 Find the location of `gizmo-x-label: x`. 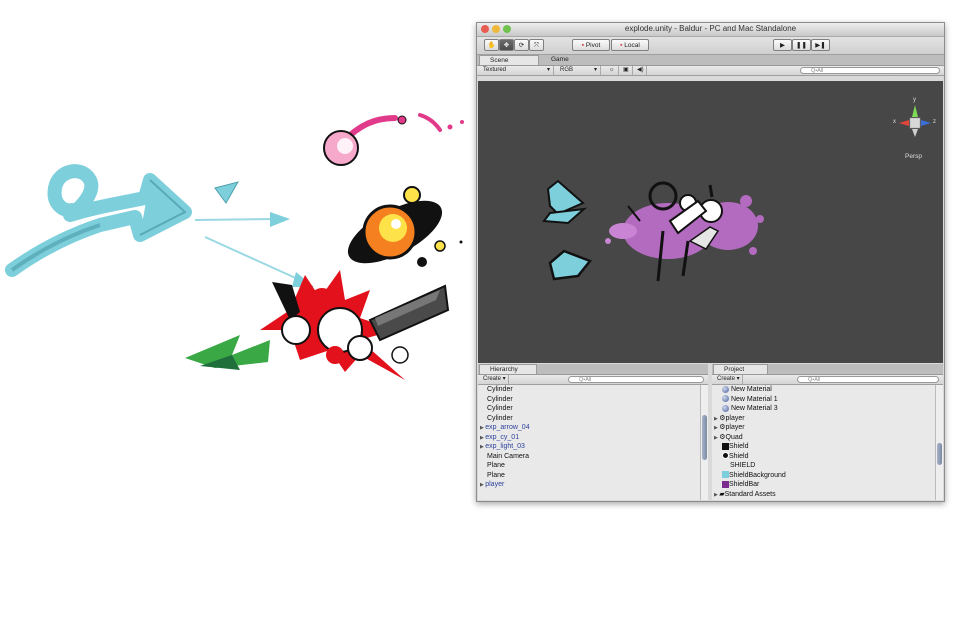

gizmo-x-label: x is located at coordinates (894, 122).